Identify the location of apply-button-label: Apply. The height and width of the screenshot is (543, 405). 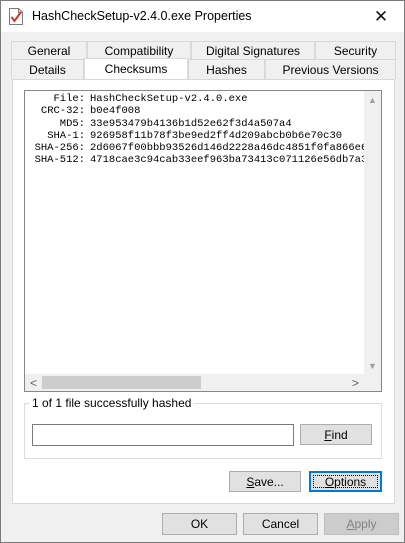
(361, 524).